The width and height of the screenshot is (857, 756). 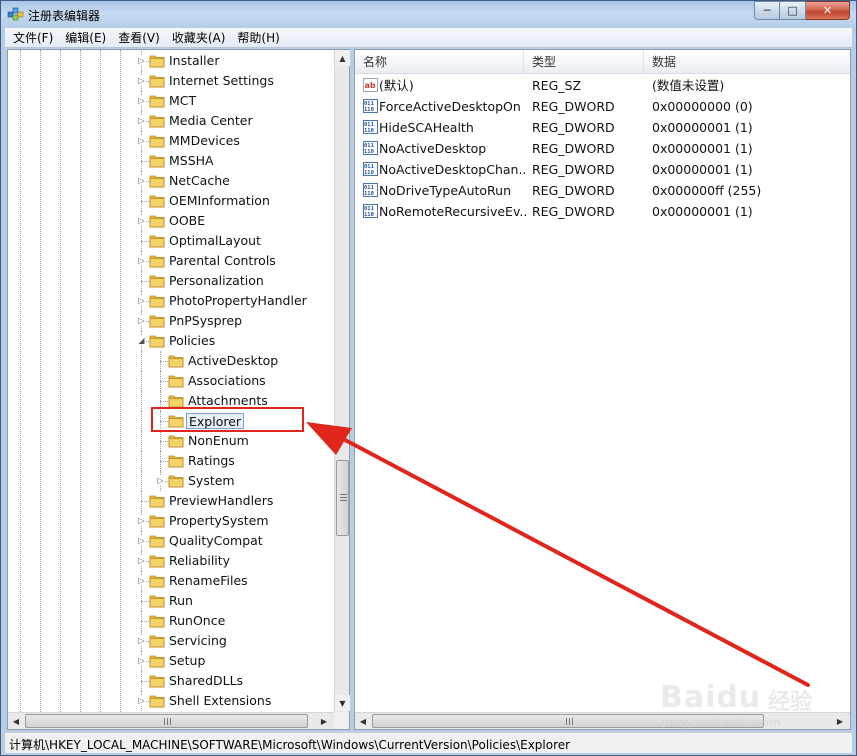 I want to click on menu-help: 帮助(H), so click(x=258, y=37).